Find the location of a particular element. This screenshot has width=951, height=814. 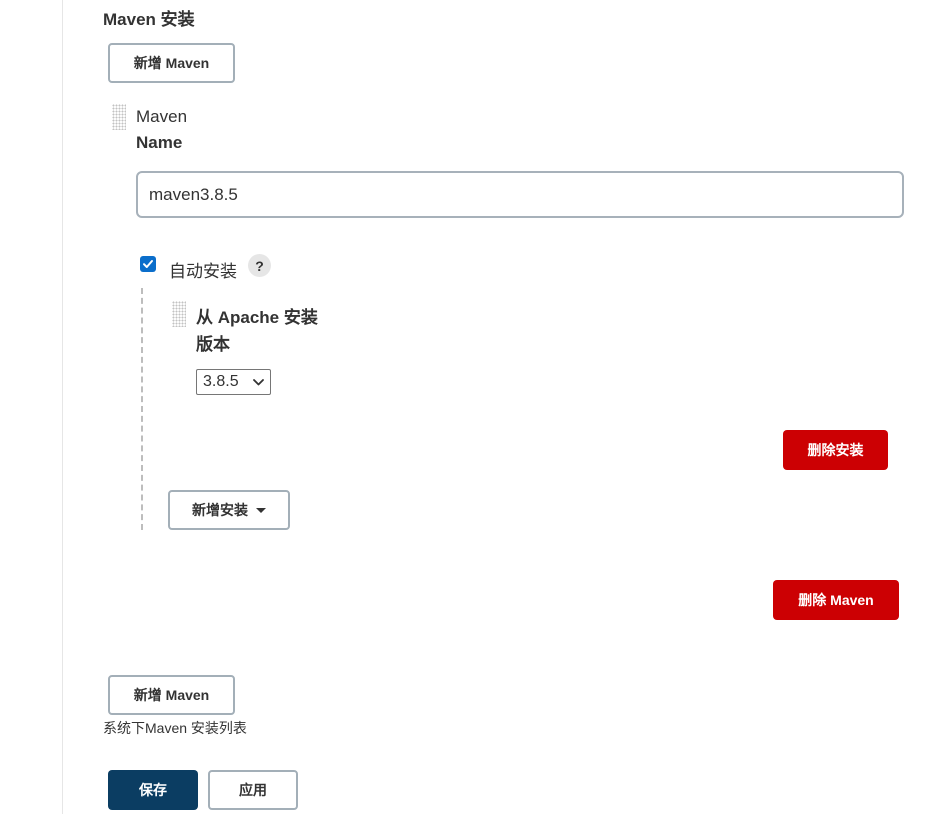

chevron-down-icon is located at coordinates (258, 381).